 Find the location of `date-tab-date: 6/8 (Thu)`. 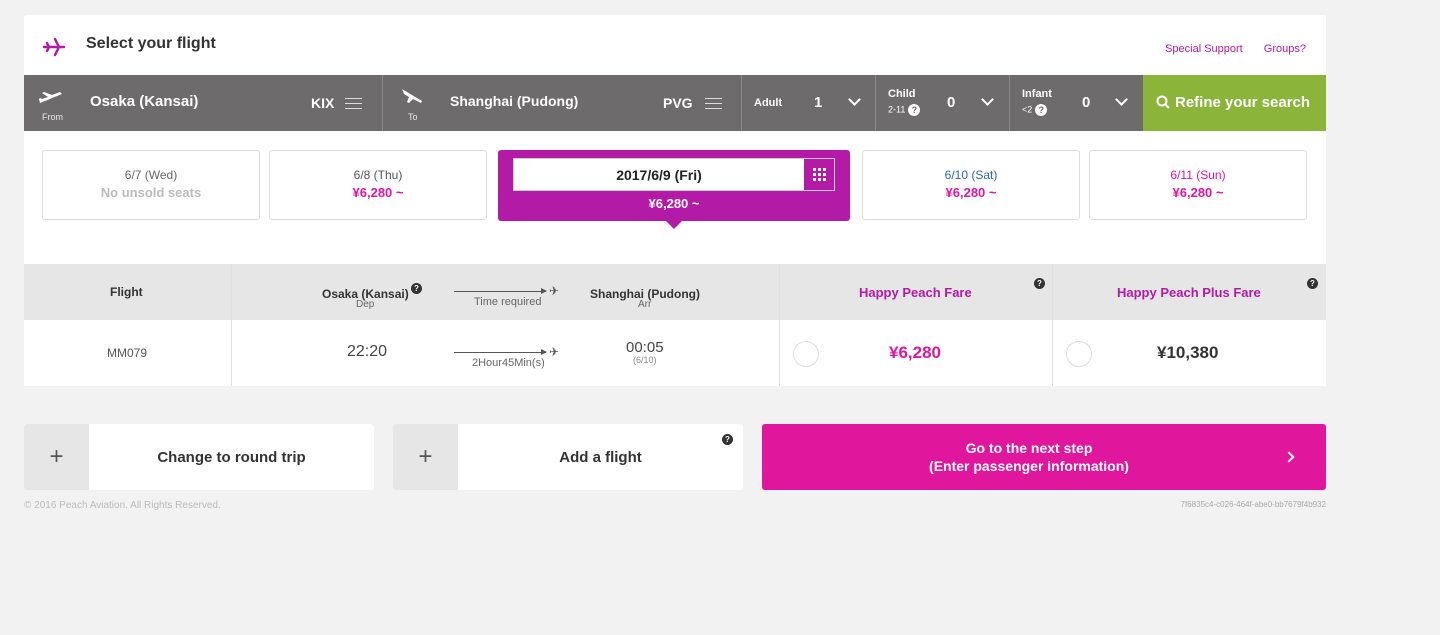

date-tab-date: 6/8 (Thu) is located at coordinates (378, 175).